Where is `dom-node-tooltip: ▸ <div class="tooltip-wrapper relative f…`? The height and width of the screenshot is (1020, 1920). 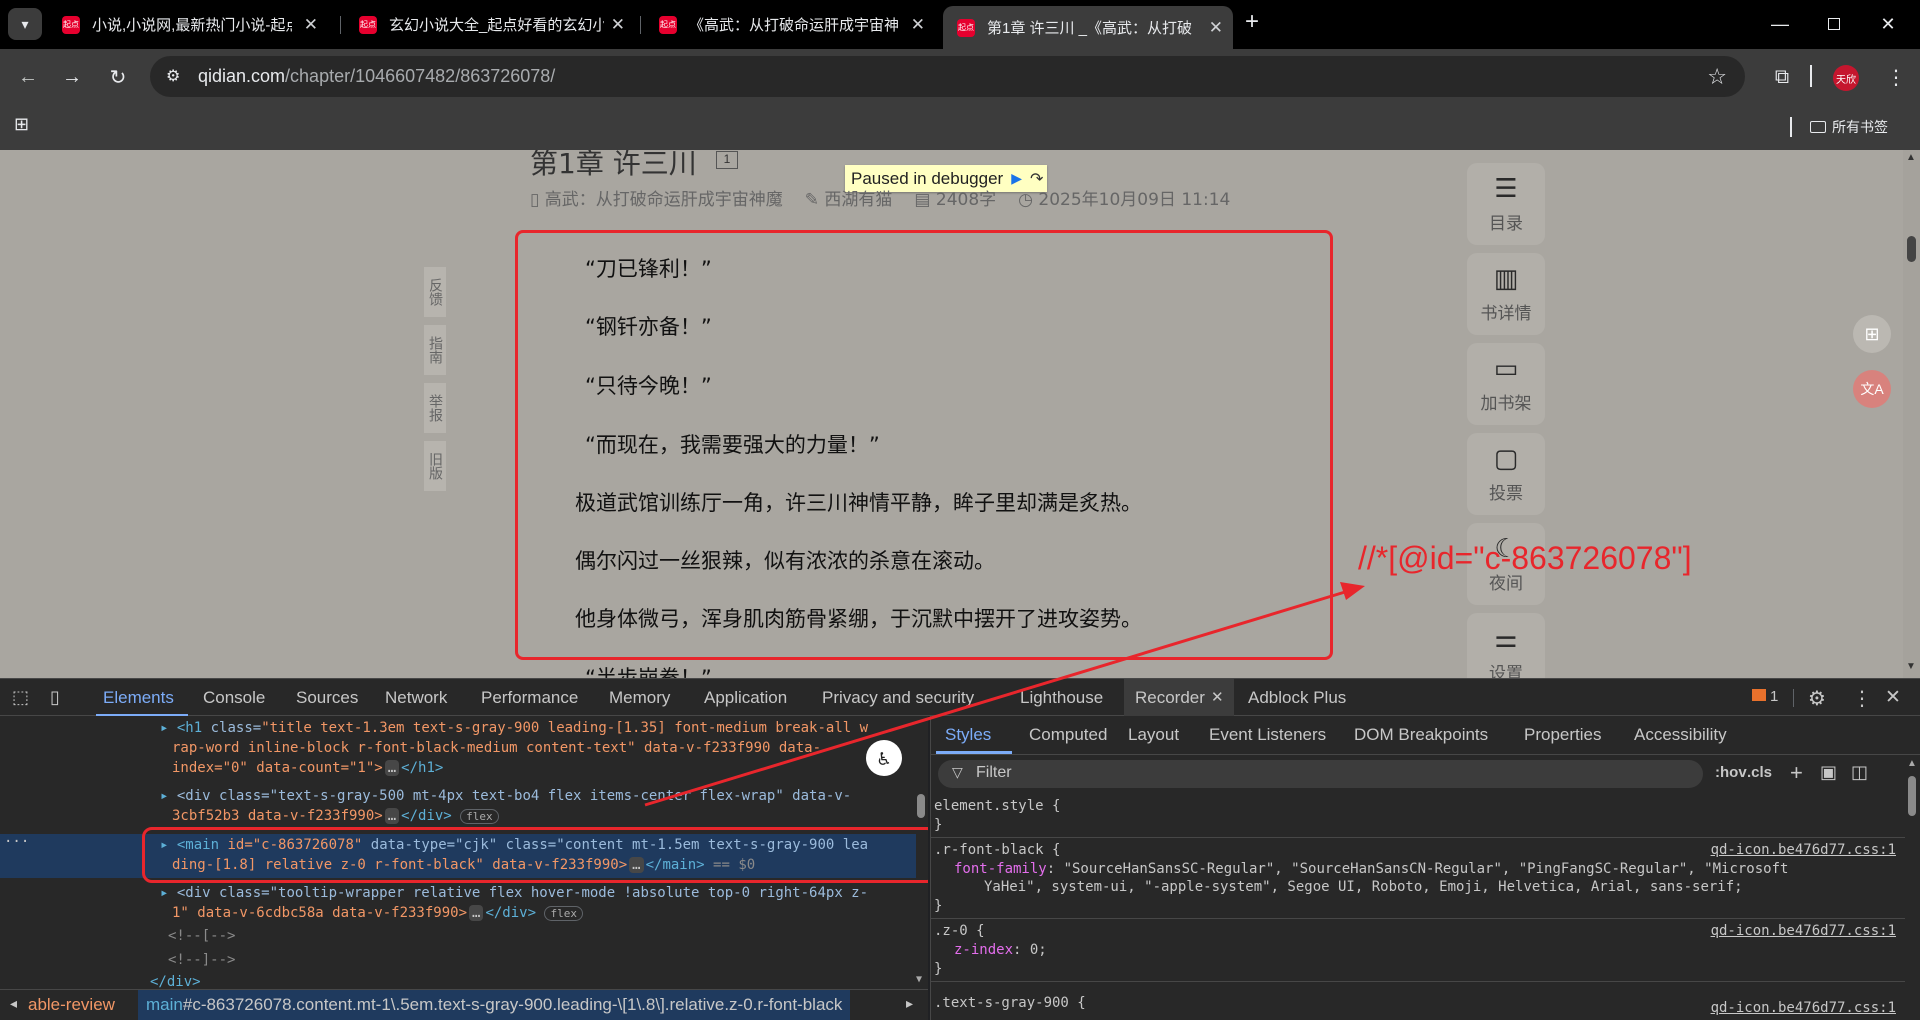
dom-node-tooltip: ▸ <div class="tooltip-wrapper relative f… is located at coordinates (514, 893).